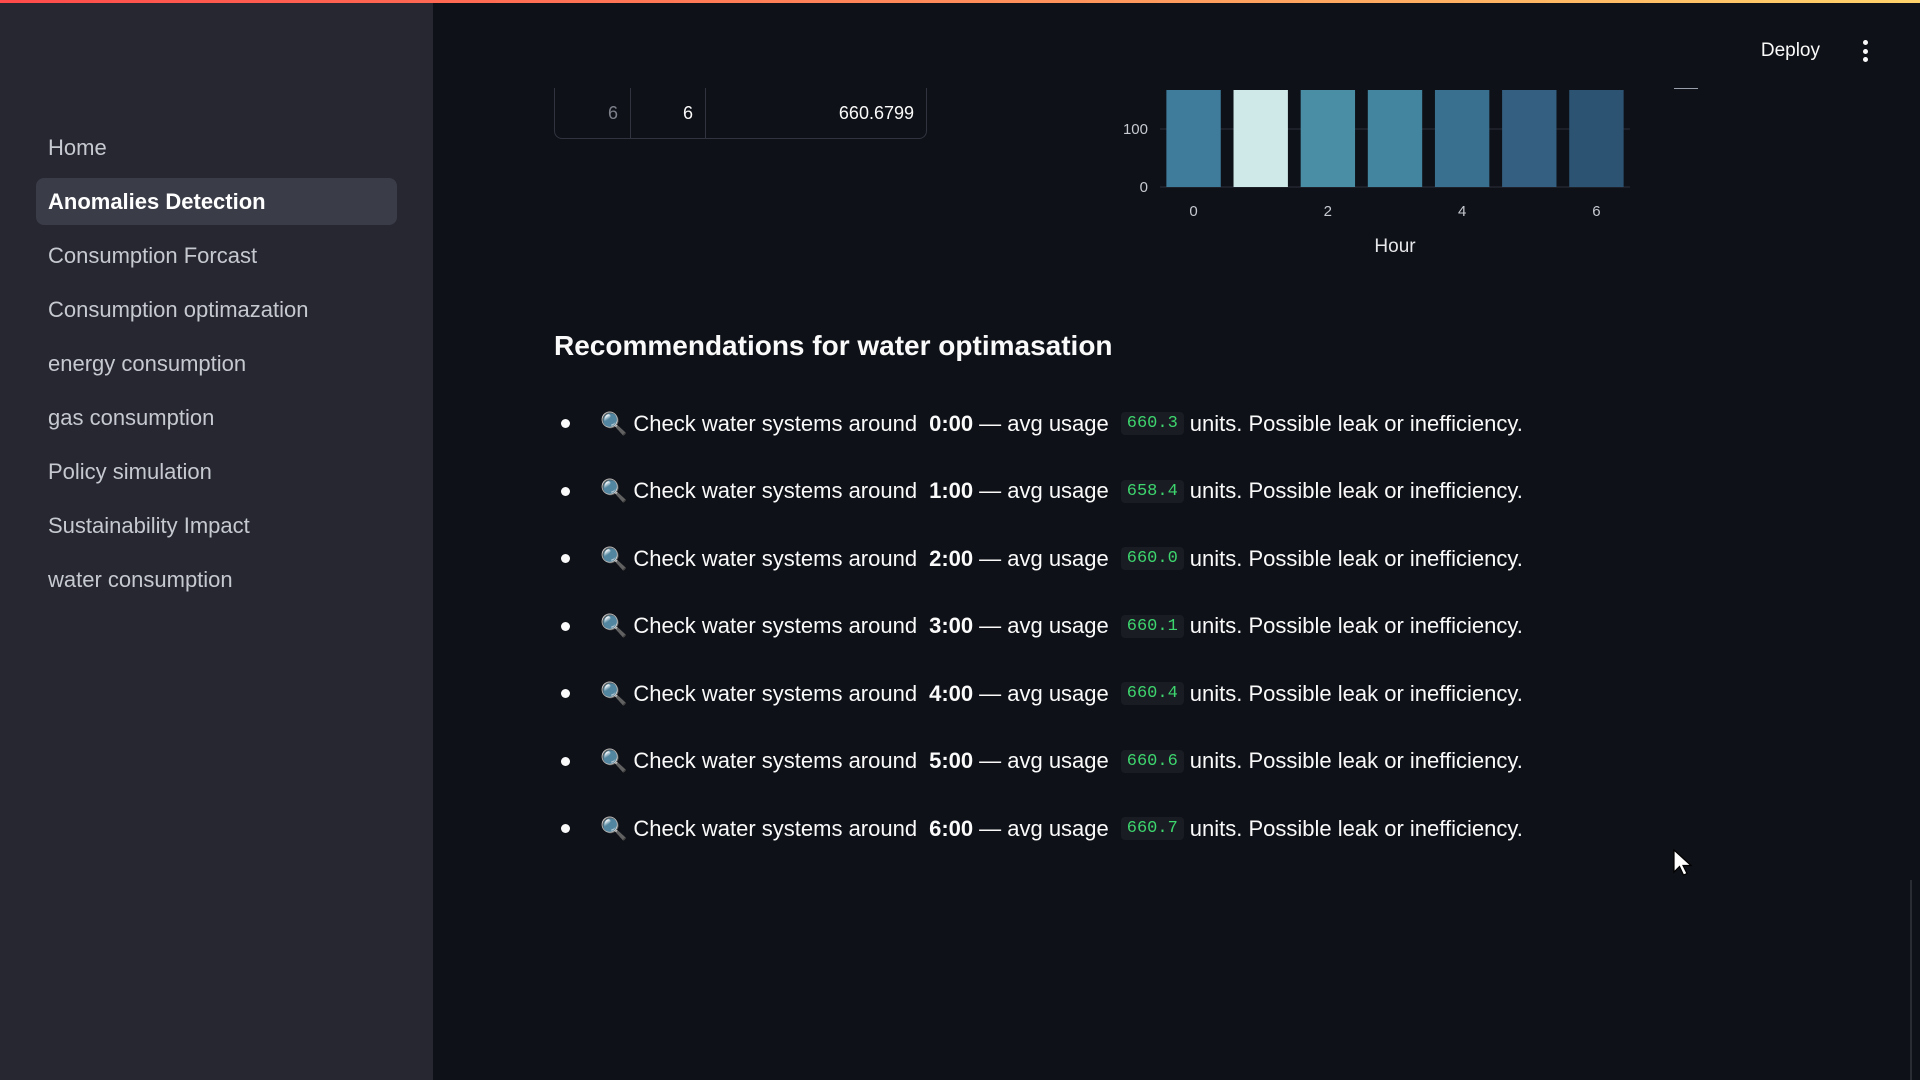 The height and width of the screenshot is (1080, 1920). I want to click on sidebar-item-water-consumption: water consumption, so click(216, 579).